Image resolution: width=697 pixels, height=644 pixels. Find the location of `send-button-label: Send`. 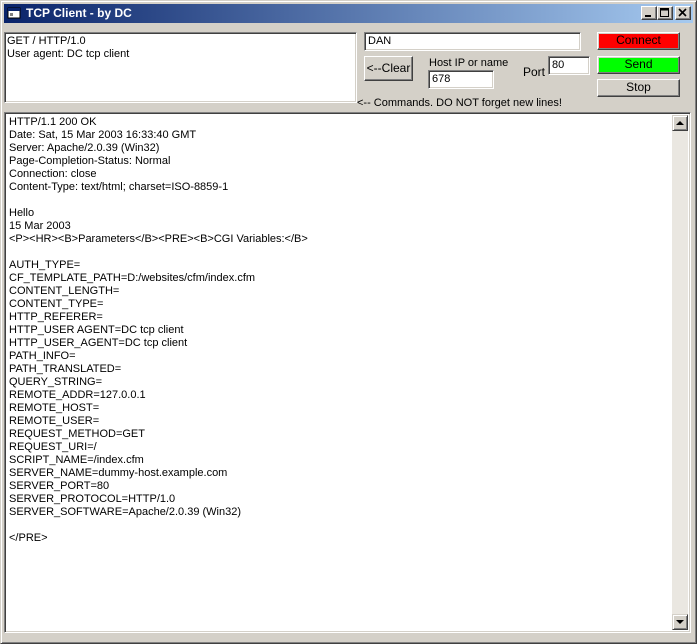

send-button-label: Send is located at coordinates (638, 64).